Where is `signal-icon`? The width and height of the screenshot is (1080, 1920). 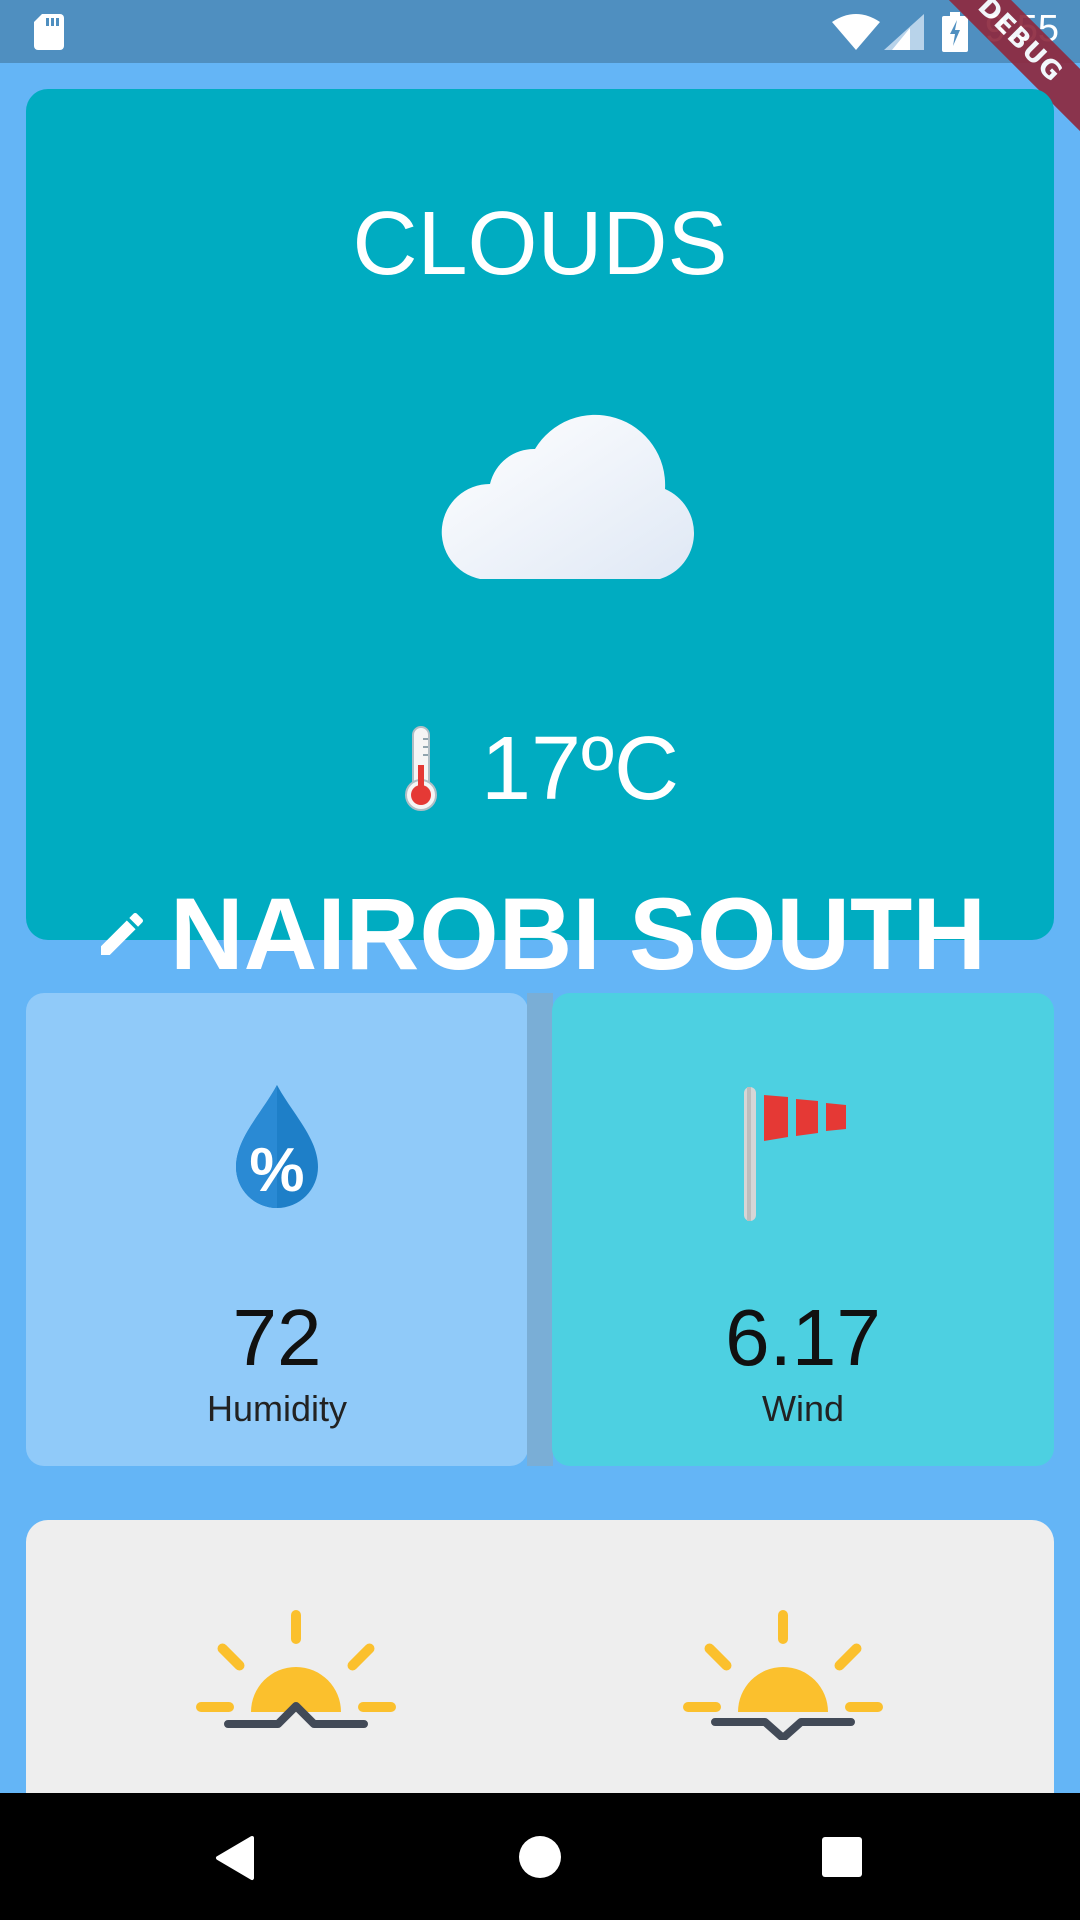
signal-icon is located at coordinates (904, 32).